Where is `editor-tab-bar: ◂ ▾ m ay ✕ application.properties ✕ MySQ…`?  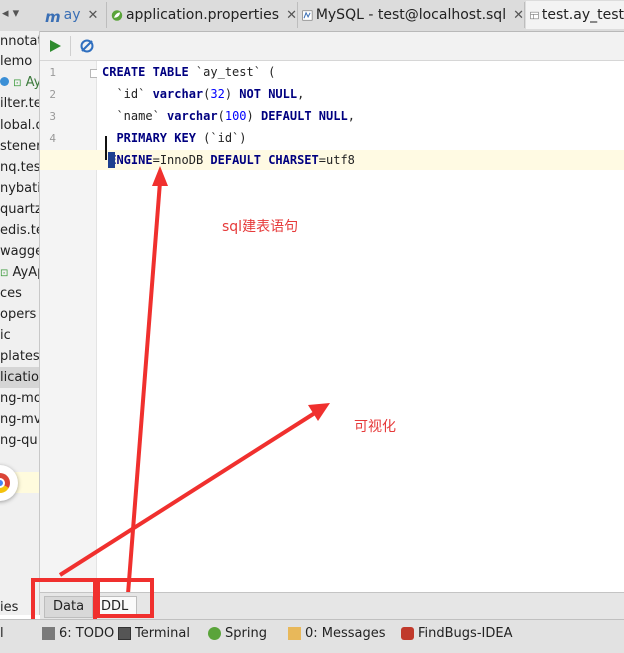 editor-tab-bar: ◂ ▾ m ay ✕ application.properties ✕ MySQ… is located at coordinates (312, 16).